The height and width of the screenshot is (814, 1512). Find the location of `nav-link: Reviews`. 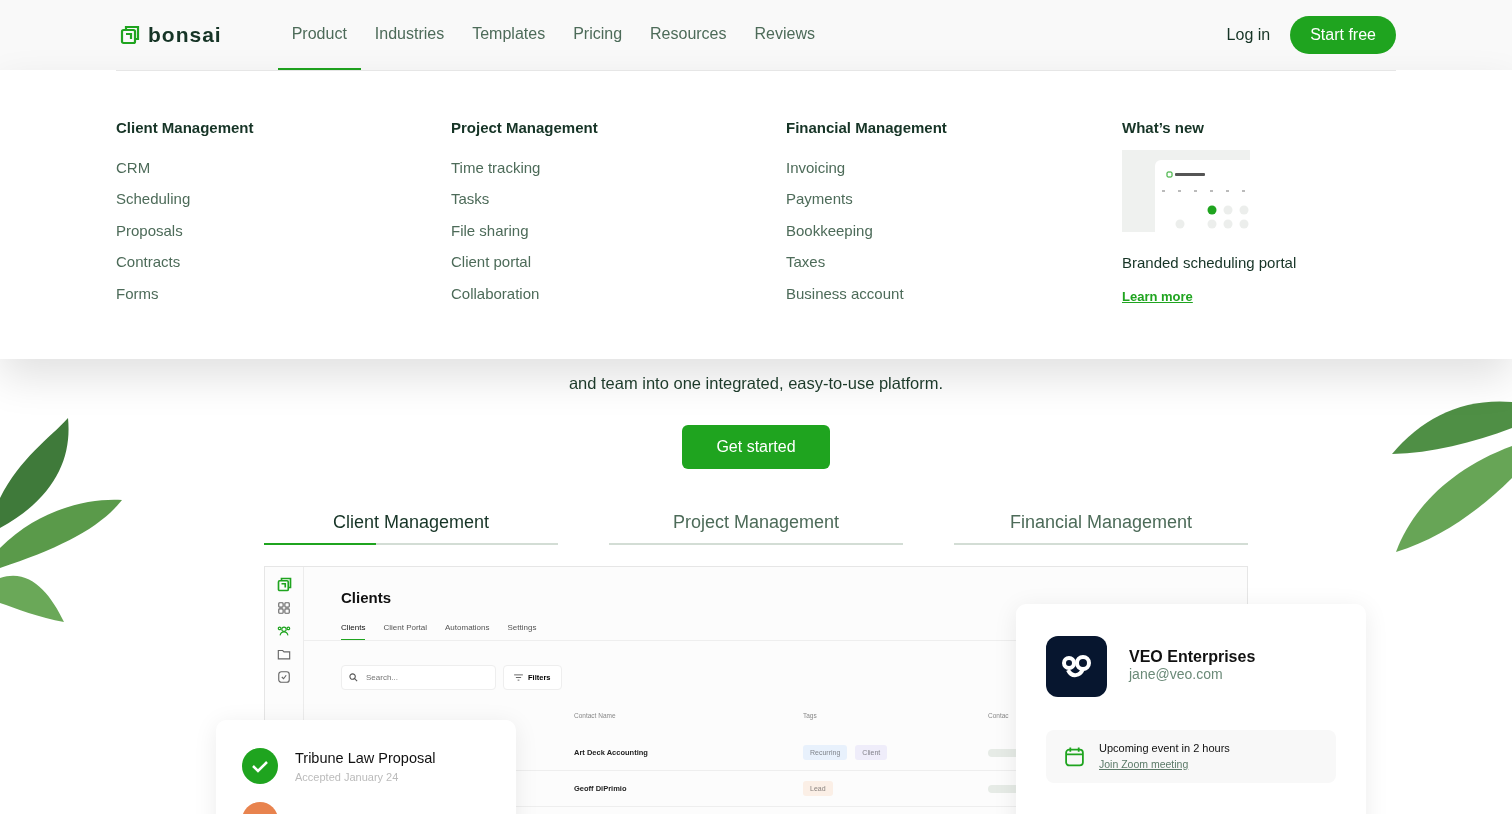

nav-link: Reviews is located at coordinates (784, 35).